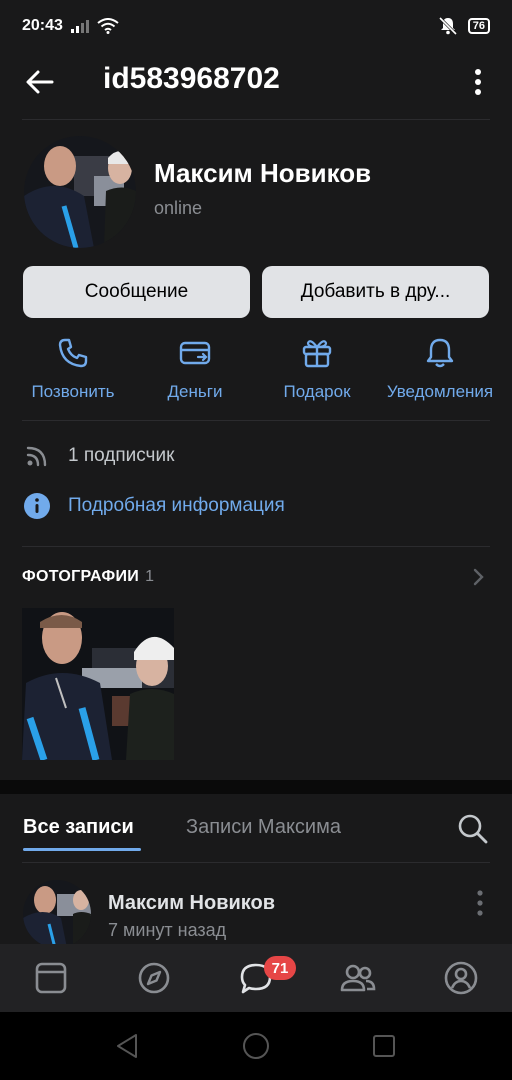  What do you see at coordinates (154, 978) in the screenshot?
I see `compass-icon` at bounding box center [154, 978].